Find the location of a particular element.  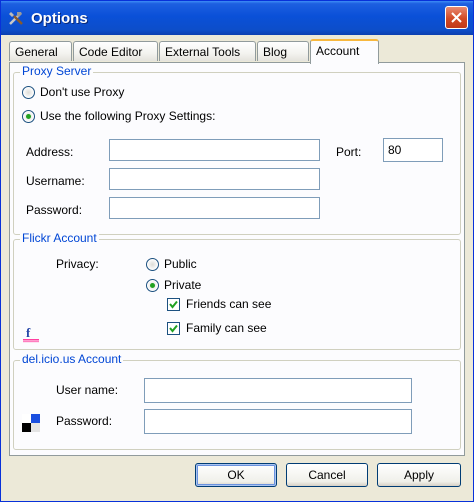

dont-use-proxy-label: Don't use Proxy is located at coordinates (82, 92).